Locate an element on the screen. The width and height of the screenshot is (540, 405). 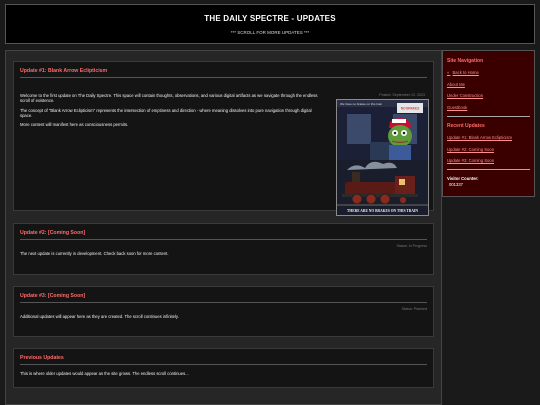
back-arrow-icon: « is located at coordinates (448, 72).